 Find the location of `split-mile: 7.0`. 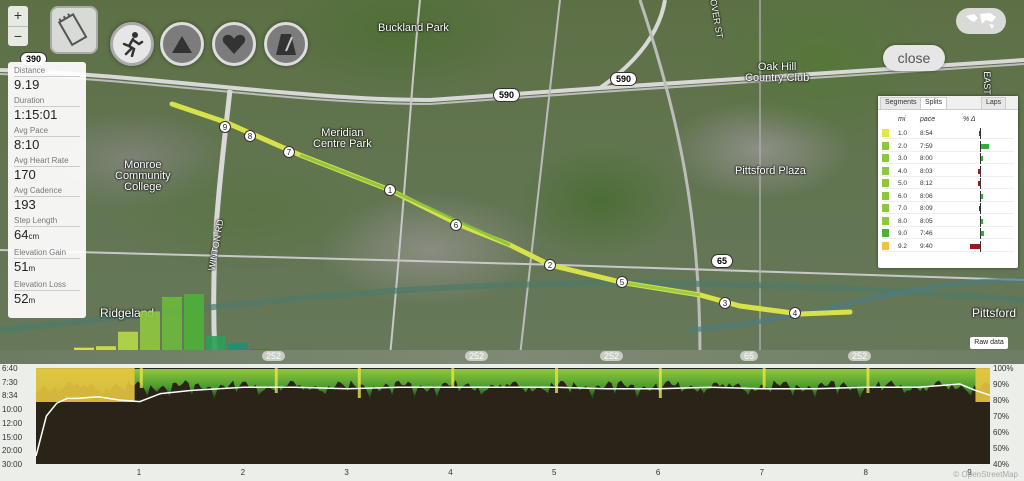

split-mile: 7.0 is located at coordinates (903, 208).